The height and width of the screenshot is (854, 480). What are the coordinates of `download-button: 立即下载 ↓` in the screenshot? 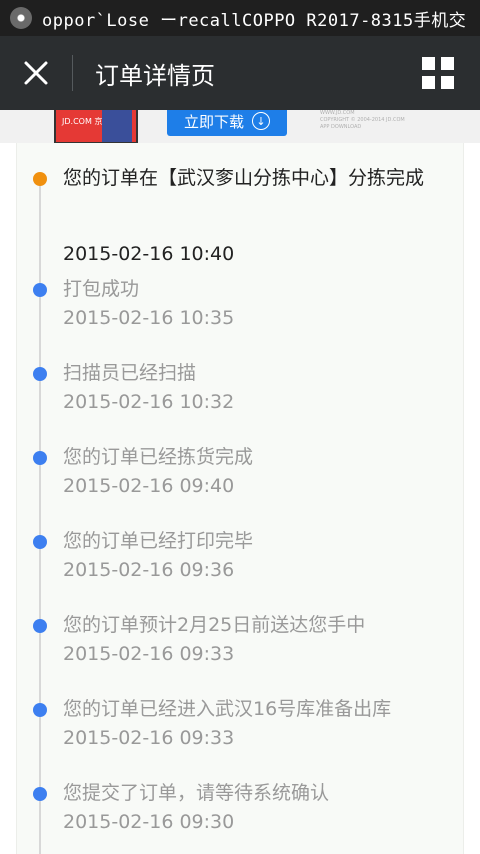 It's located at (227, 123).